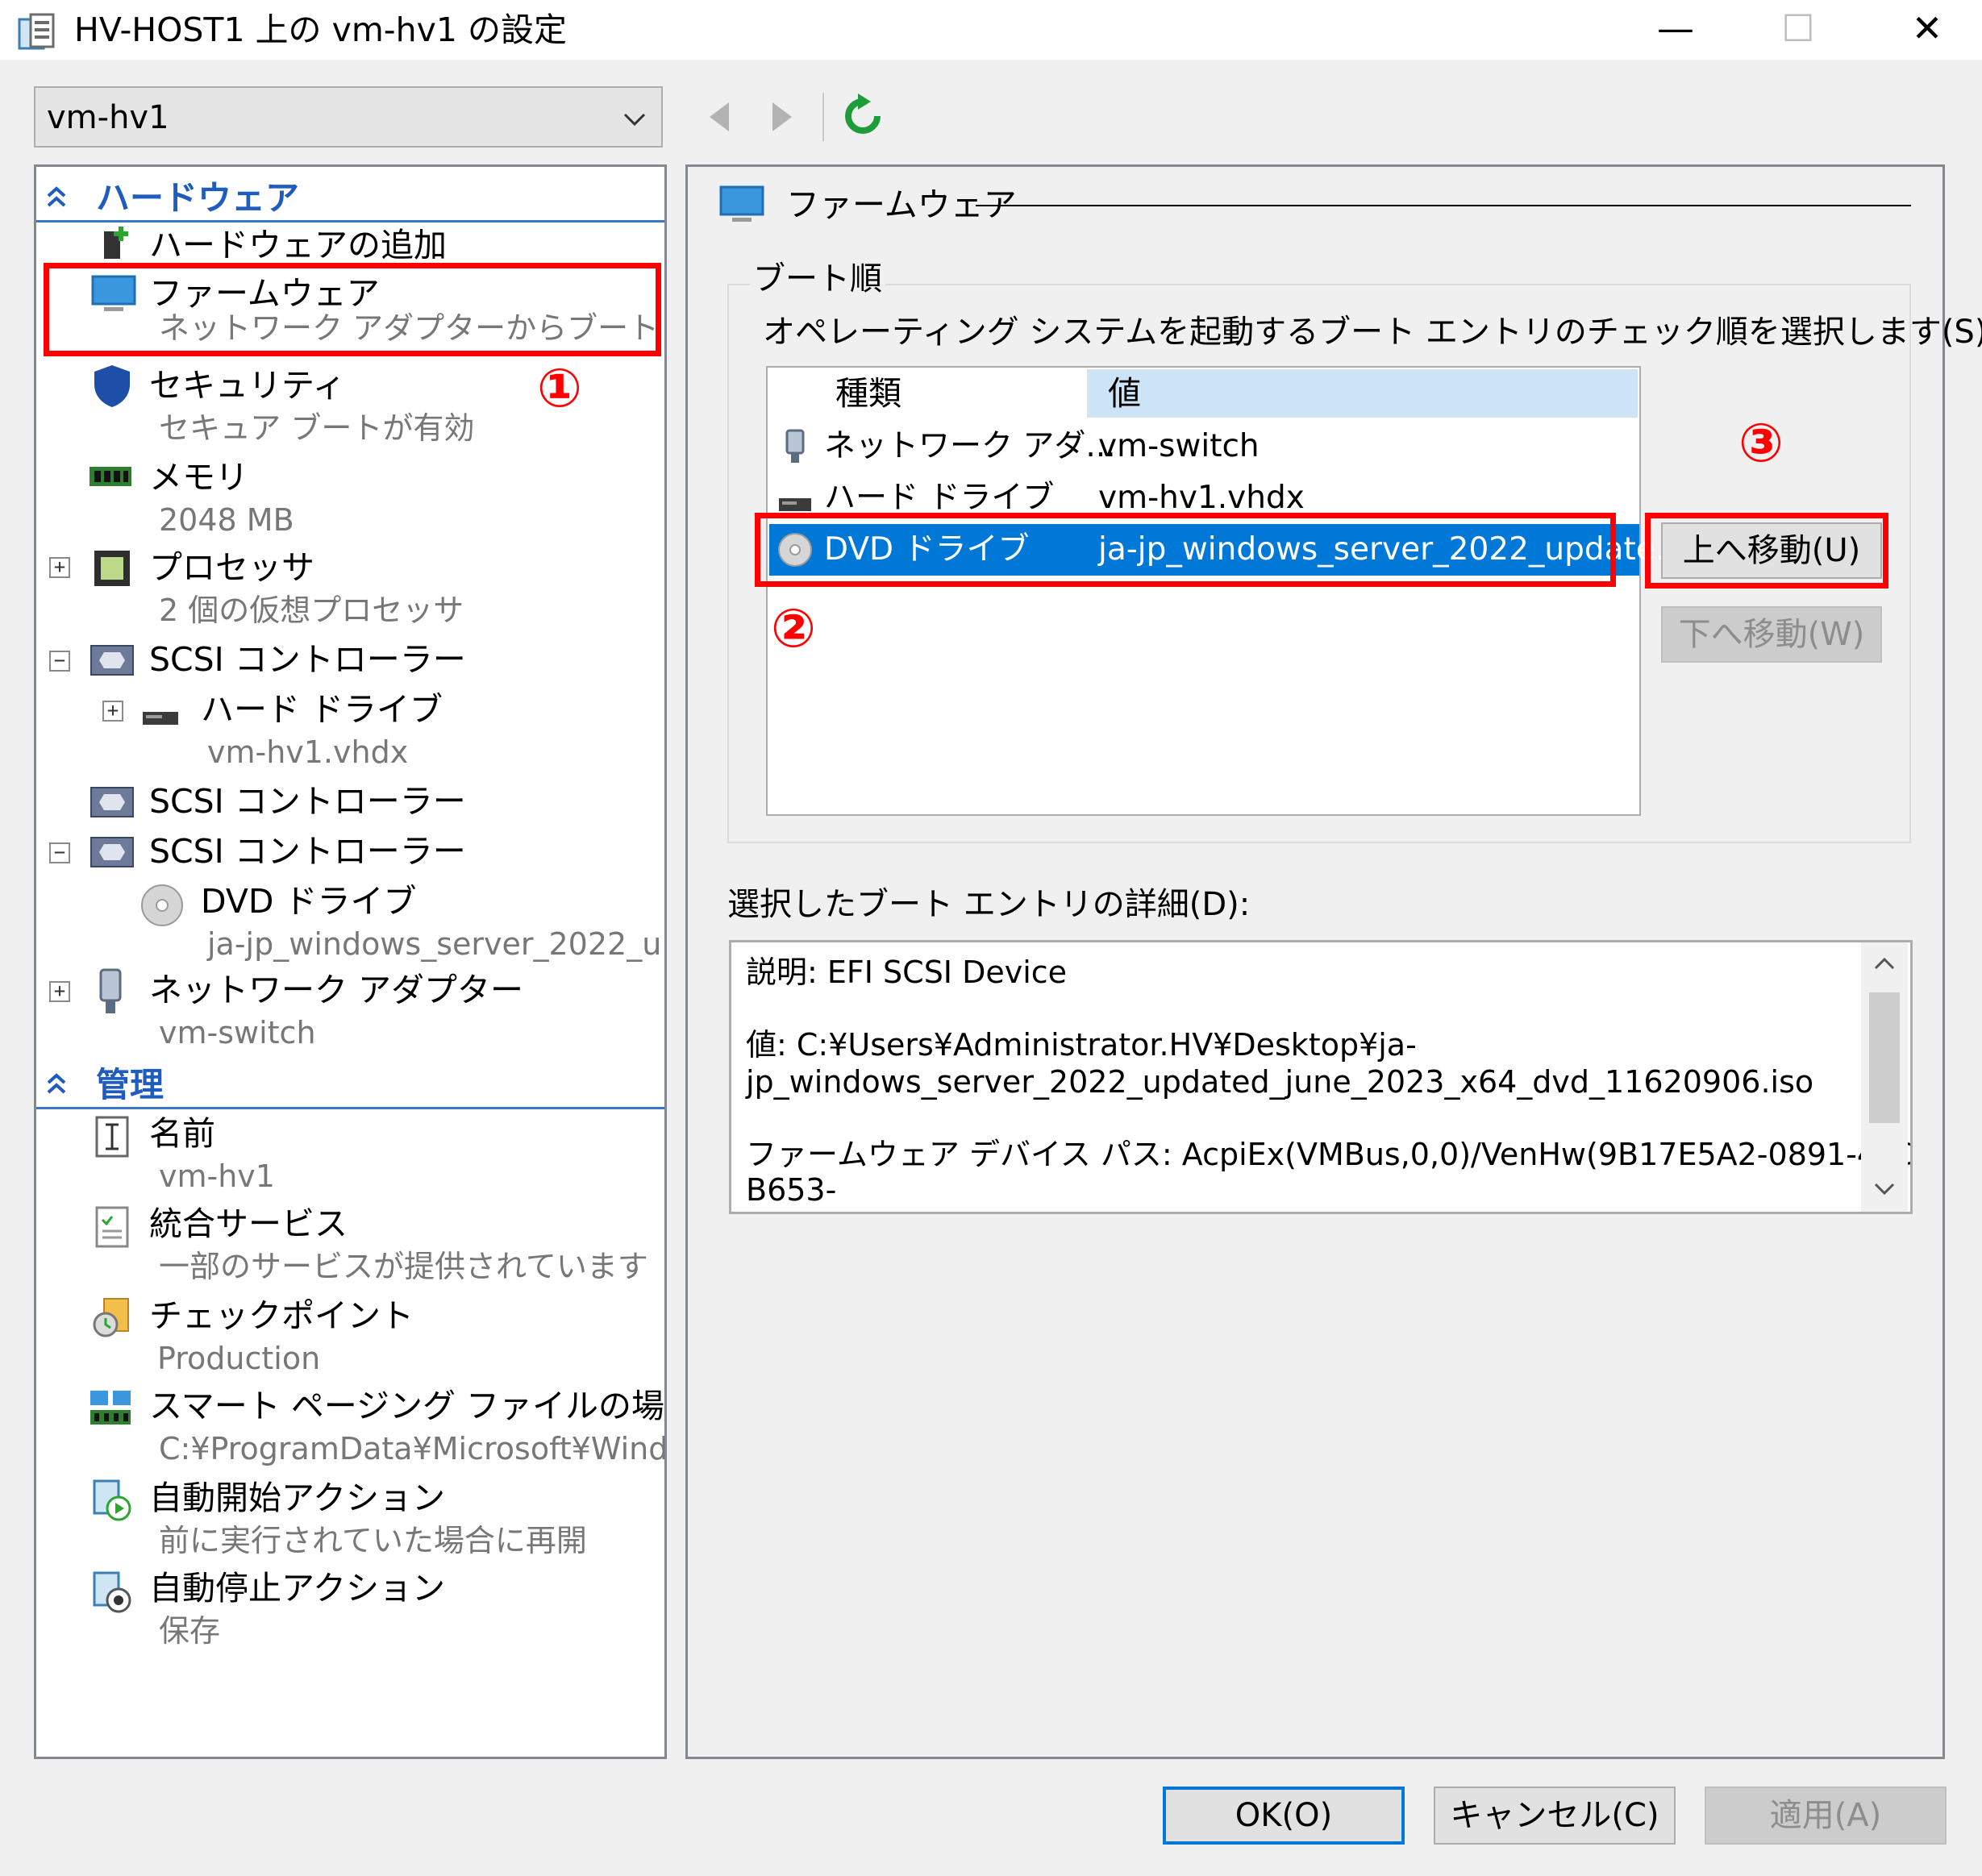 This screenshot has height=1876, width=1982. I want to click on tree-item-label: SCSI コントローラー, so click(307, 801).